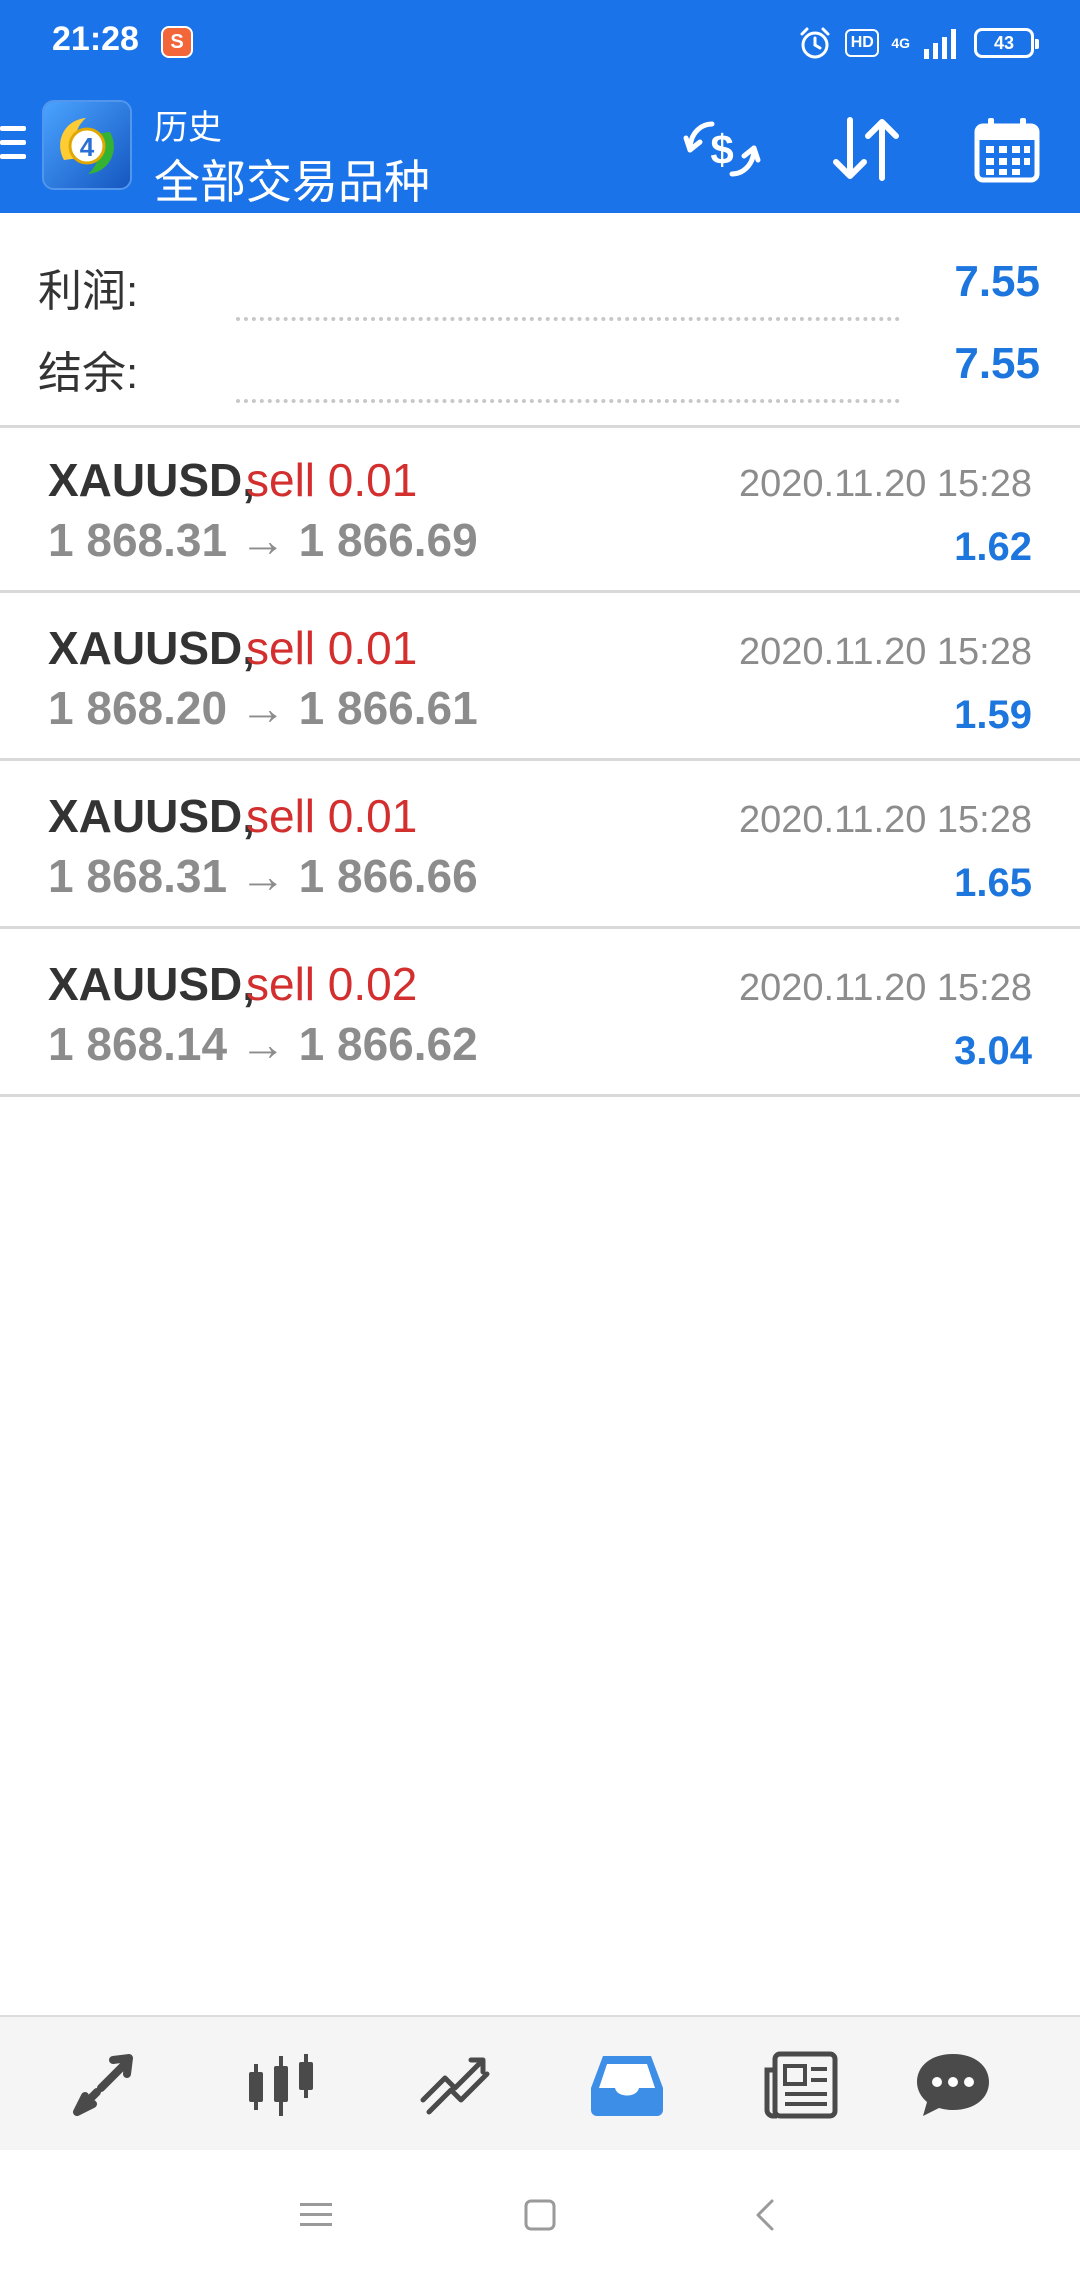  What do you see at coordinates (263, 540) in the screenshot?
I see `deal-prices: 1 868.31 → 1 866.69` at bounding box center [263, 540].